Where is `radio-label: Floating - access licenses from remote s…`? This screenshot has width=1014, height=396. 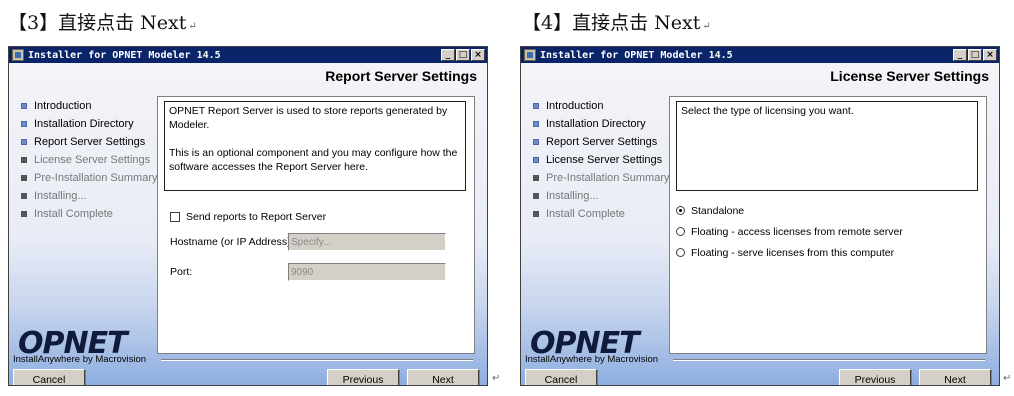
radio-label: Floating - access licenses from remote s… is located at coordinates (797, 231).